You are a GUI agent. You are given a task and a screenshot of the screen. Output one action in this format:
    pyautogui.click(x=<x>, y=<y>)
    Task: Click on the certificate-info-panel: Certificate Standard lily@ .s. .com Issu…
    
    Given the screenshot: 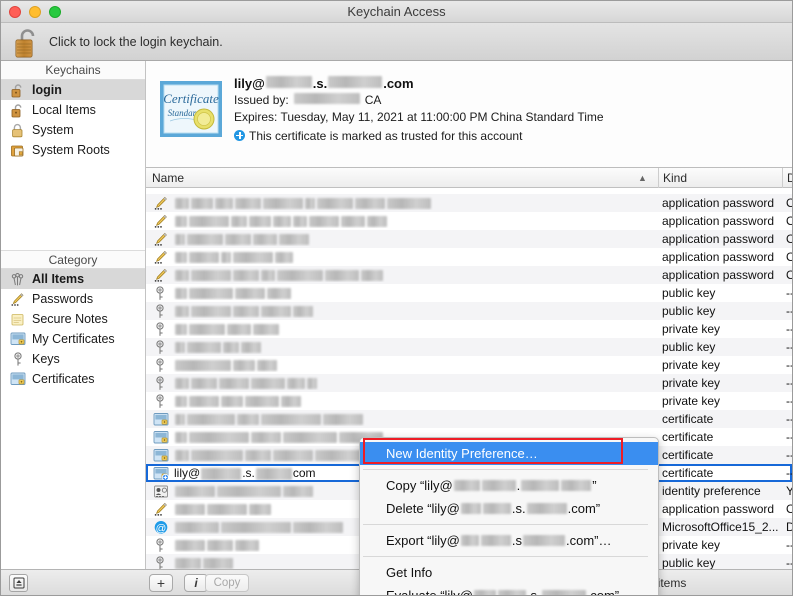 What is the action you would take?
    pyautogui.click(x=469, y=114)
    